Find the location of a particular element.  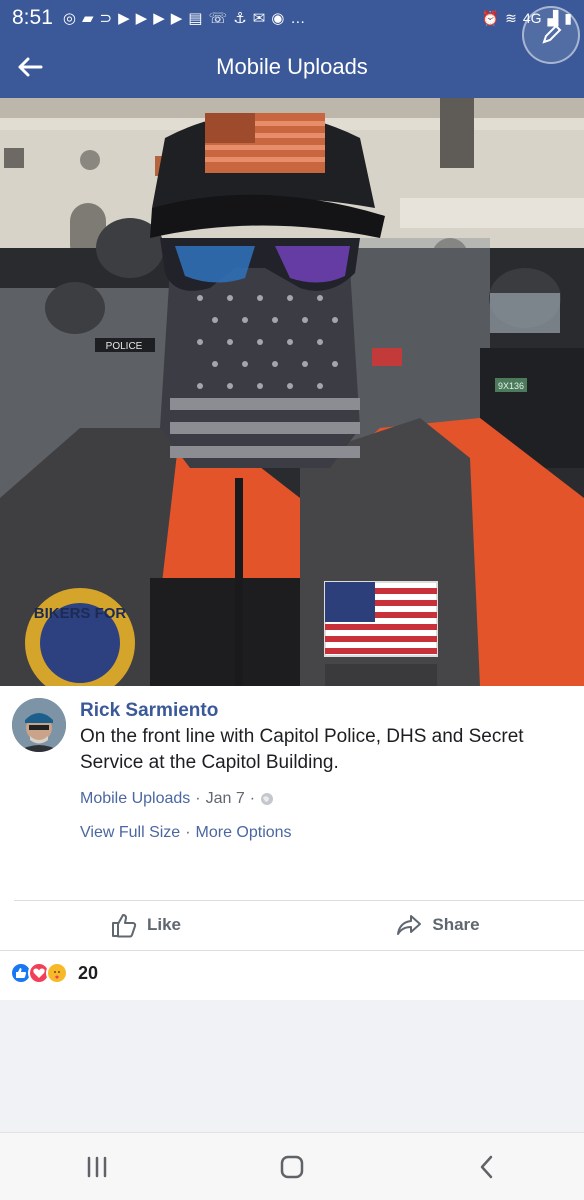

view-full-size-link: View Full Size is located at coordinates (130, 833).